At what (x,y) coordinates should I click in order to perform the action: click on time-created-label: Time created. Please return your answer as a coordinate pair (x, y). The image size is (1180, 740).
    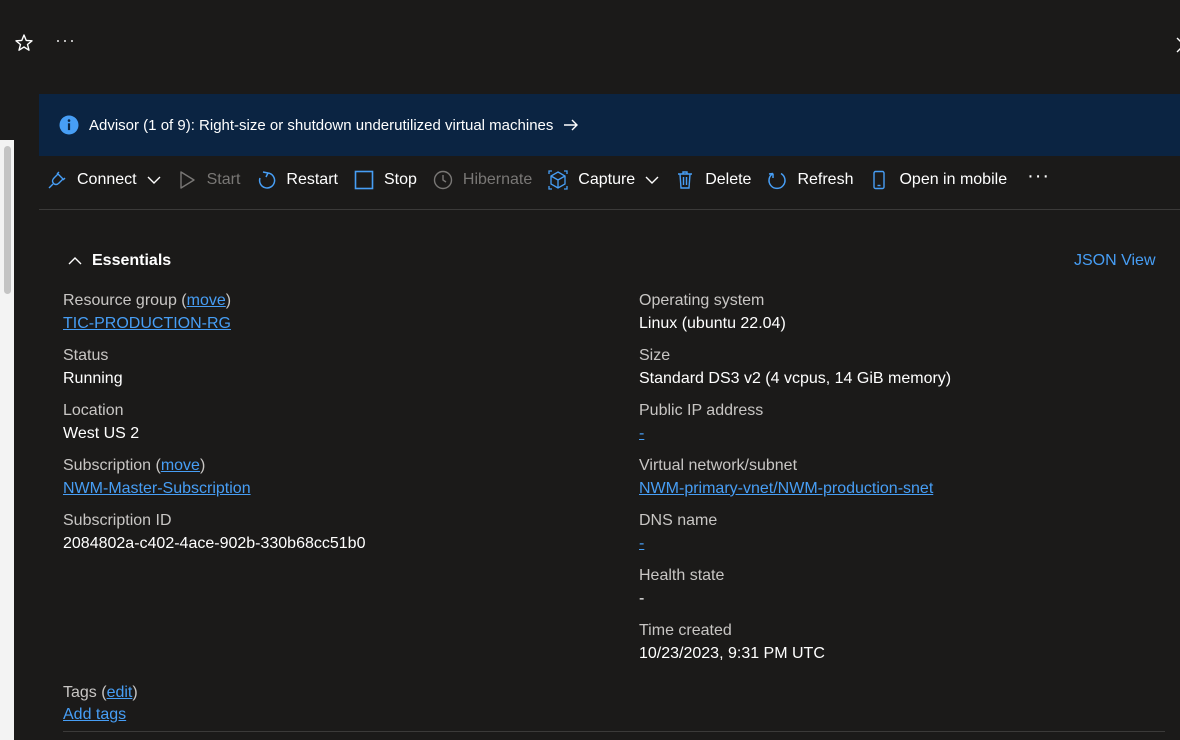
    Looking at the image, I should click on (685, 630).